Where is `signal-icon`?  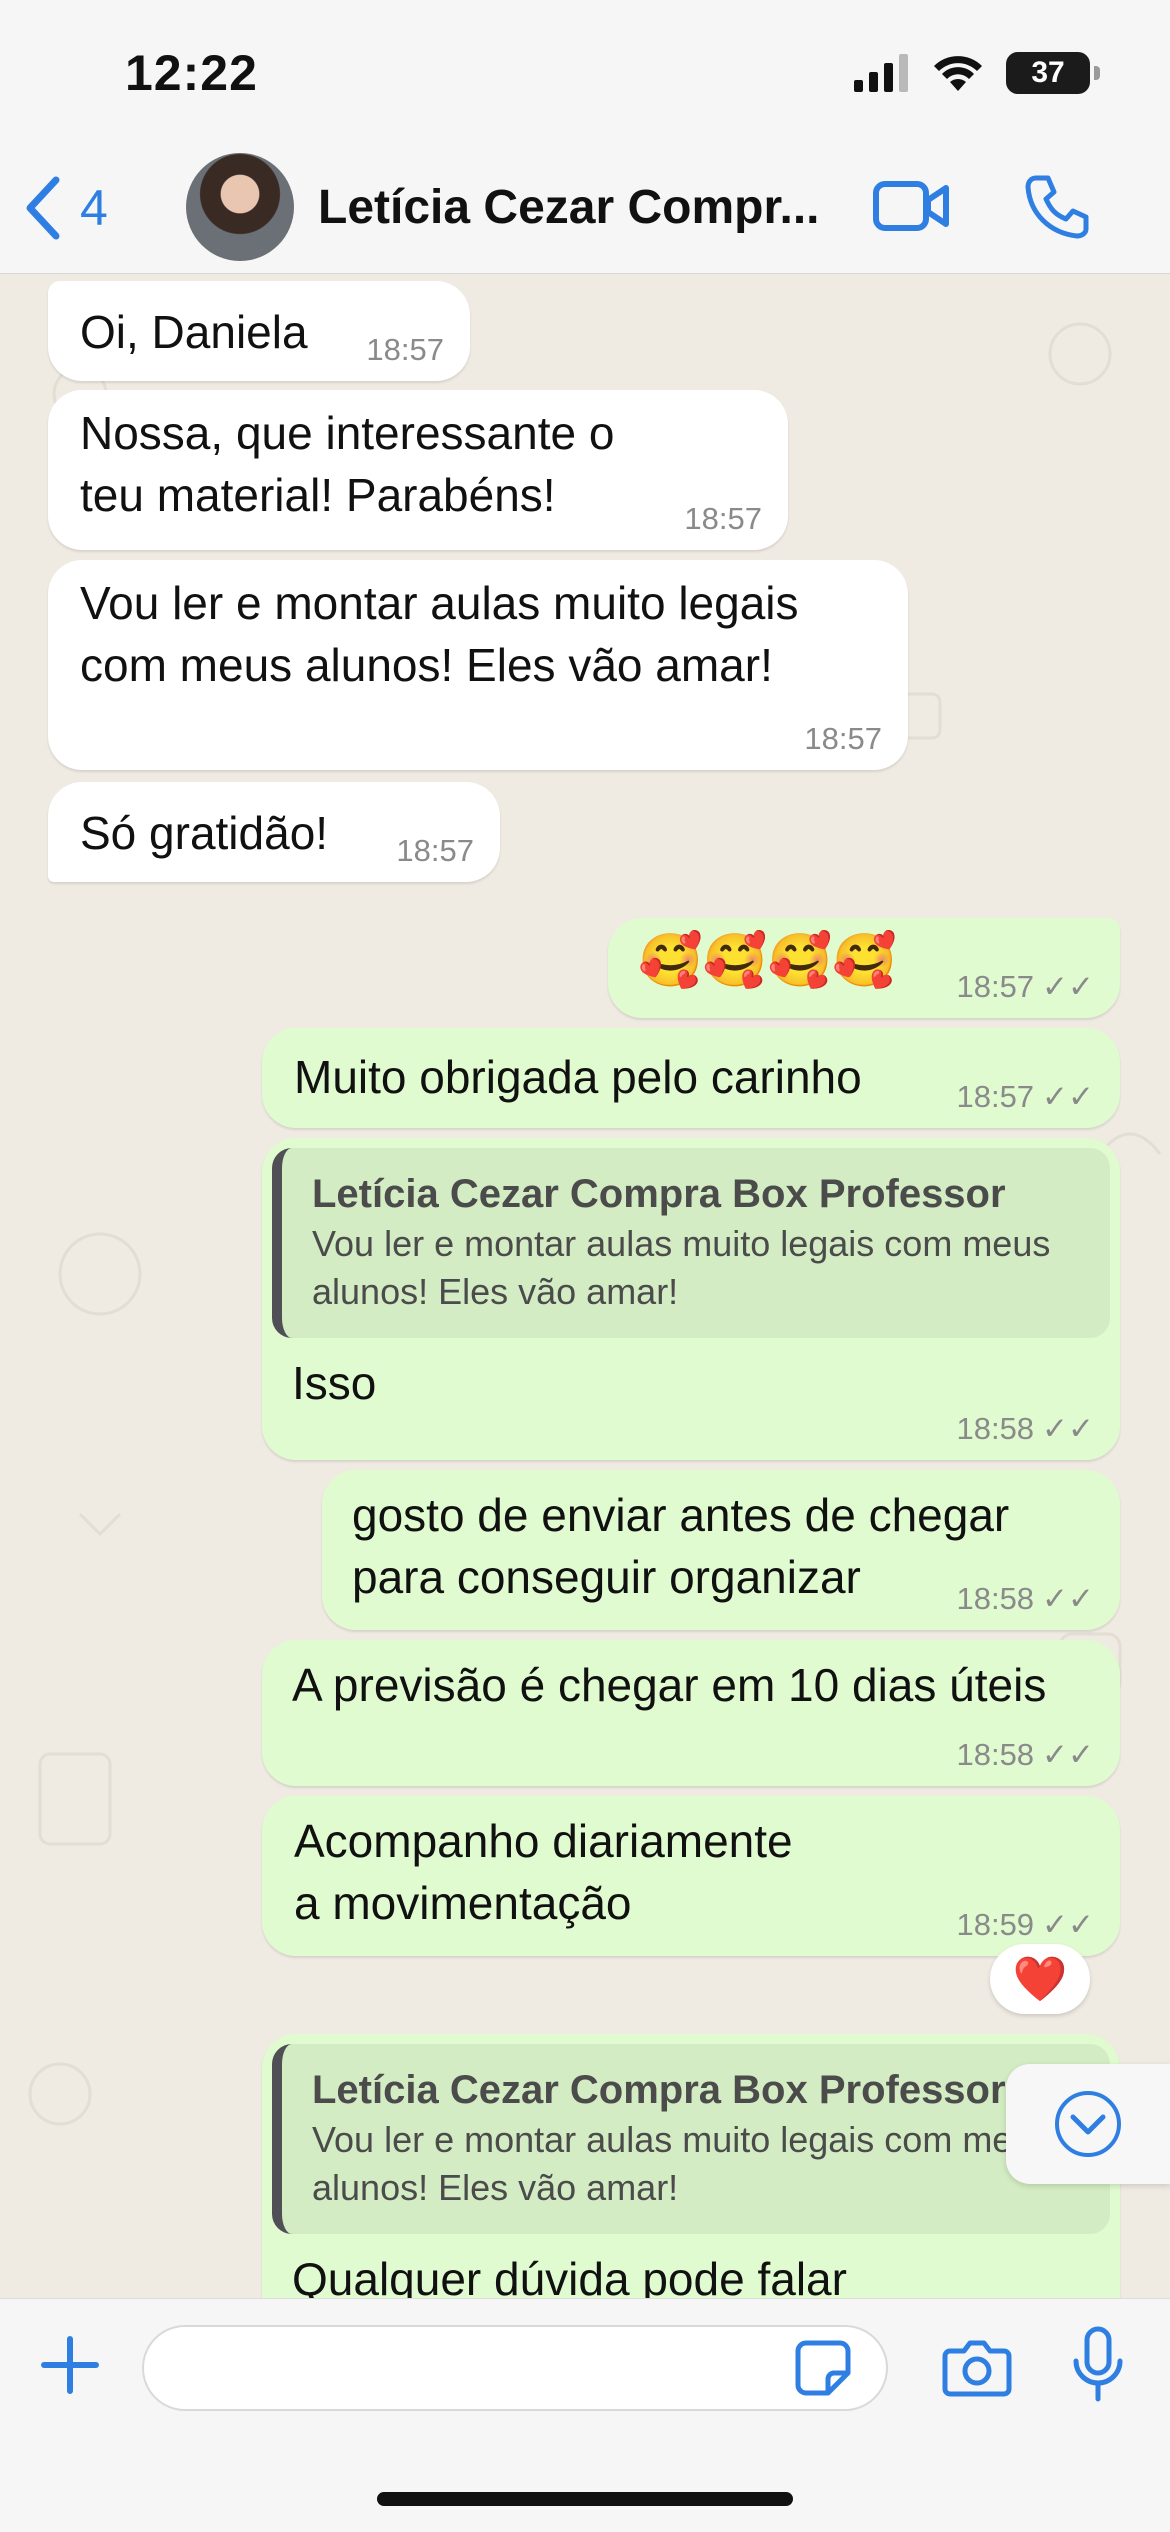 signal-icon is located at coordinates (881, 73).